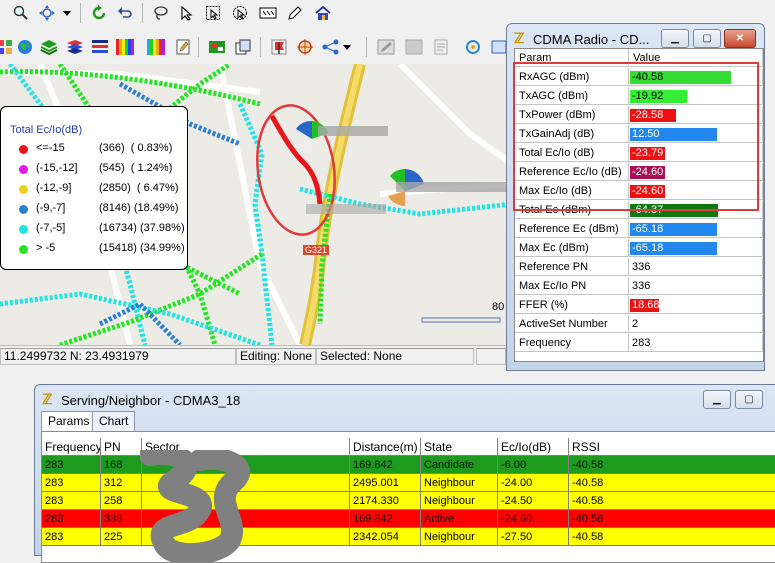  What do you see at coordinates (161, 13) in the screenshot?
I see `lasso-icon` at bounding box center [161, 13].